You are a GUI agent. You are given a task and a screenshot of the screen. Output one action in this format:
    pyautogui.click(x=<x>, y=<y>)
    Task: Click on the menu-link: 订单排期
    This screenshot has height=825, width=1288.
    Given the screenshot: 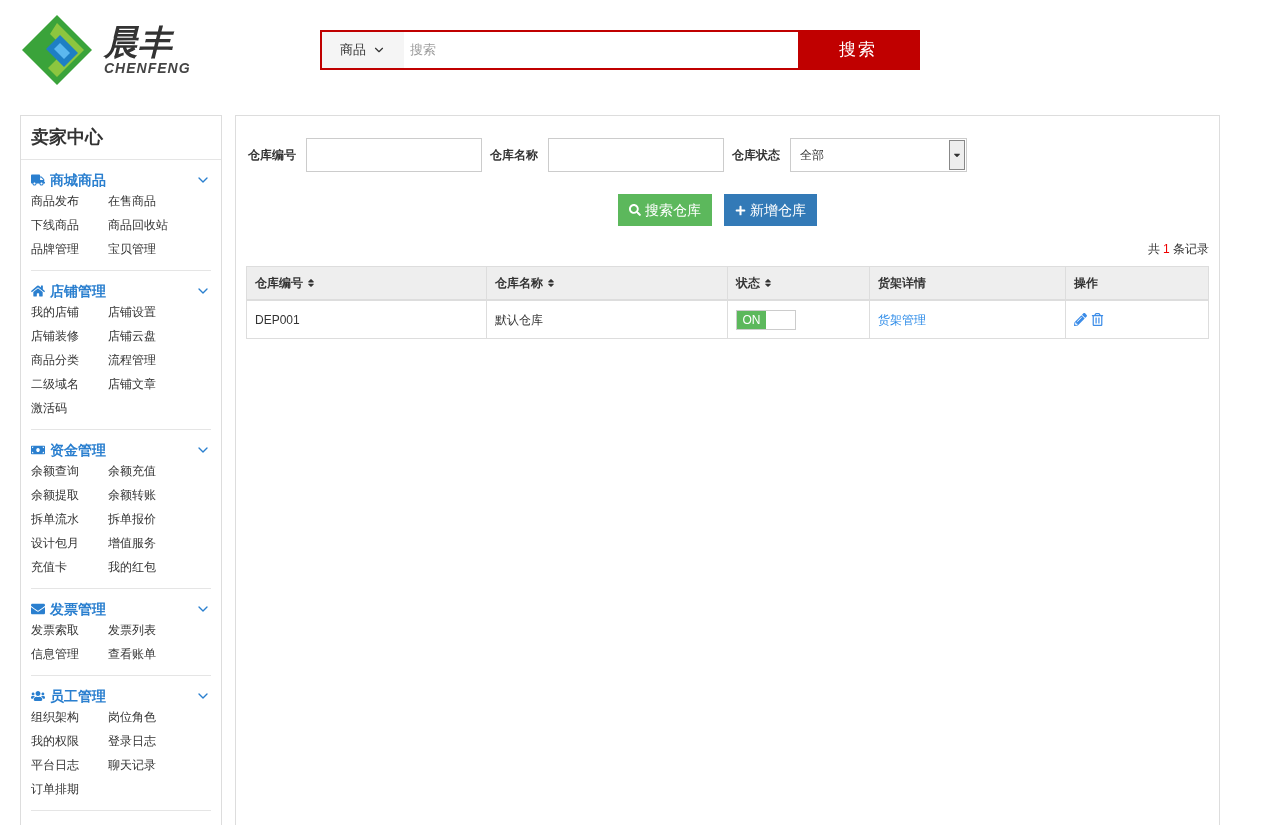 What is the action you would take?
    pyautogui.click(x=69, y=789)
    